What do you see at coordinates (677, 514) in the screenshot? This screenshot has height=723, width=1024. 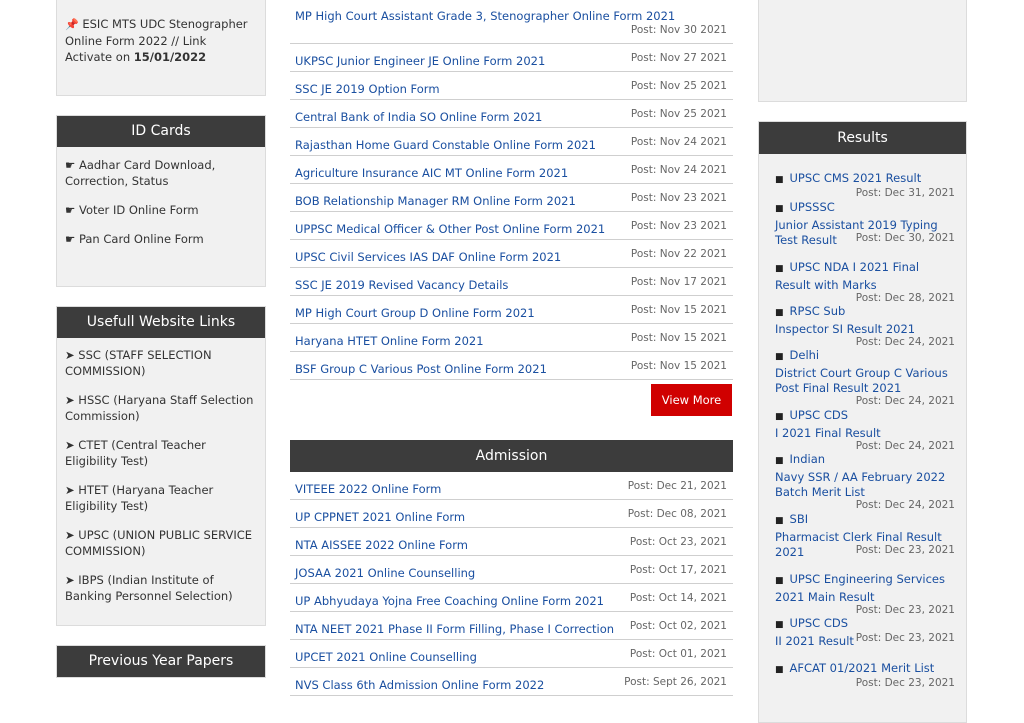 I see `admission-post-date: Post: Dec 08, 2021` at bounding box center [677, 514].